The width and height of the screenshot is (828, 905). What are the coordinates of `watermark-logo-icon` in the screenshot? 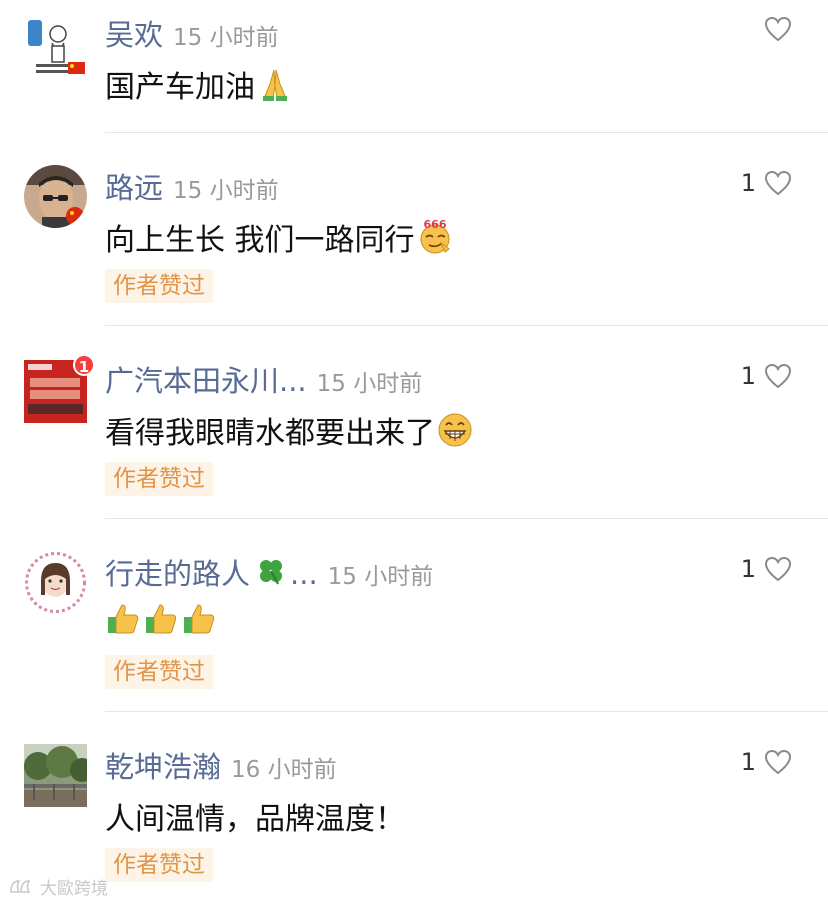 It's located at (20, 886).